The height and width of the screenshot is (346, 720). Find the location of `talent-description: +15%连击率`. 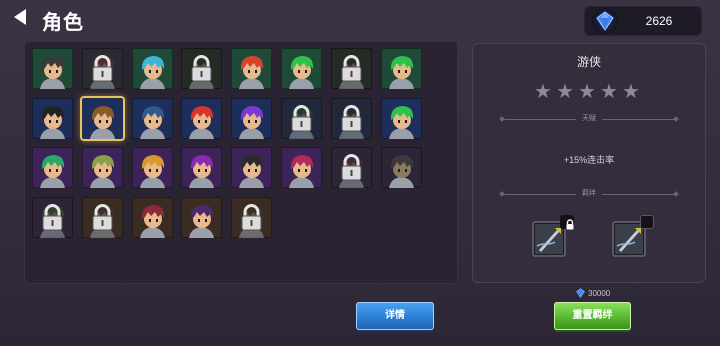

talent-description: +15%连击率 is located at coordinates (589, 160).